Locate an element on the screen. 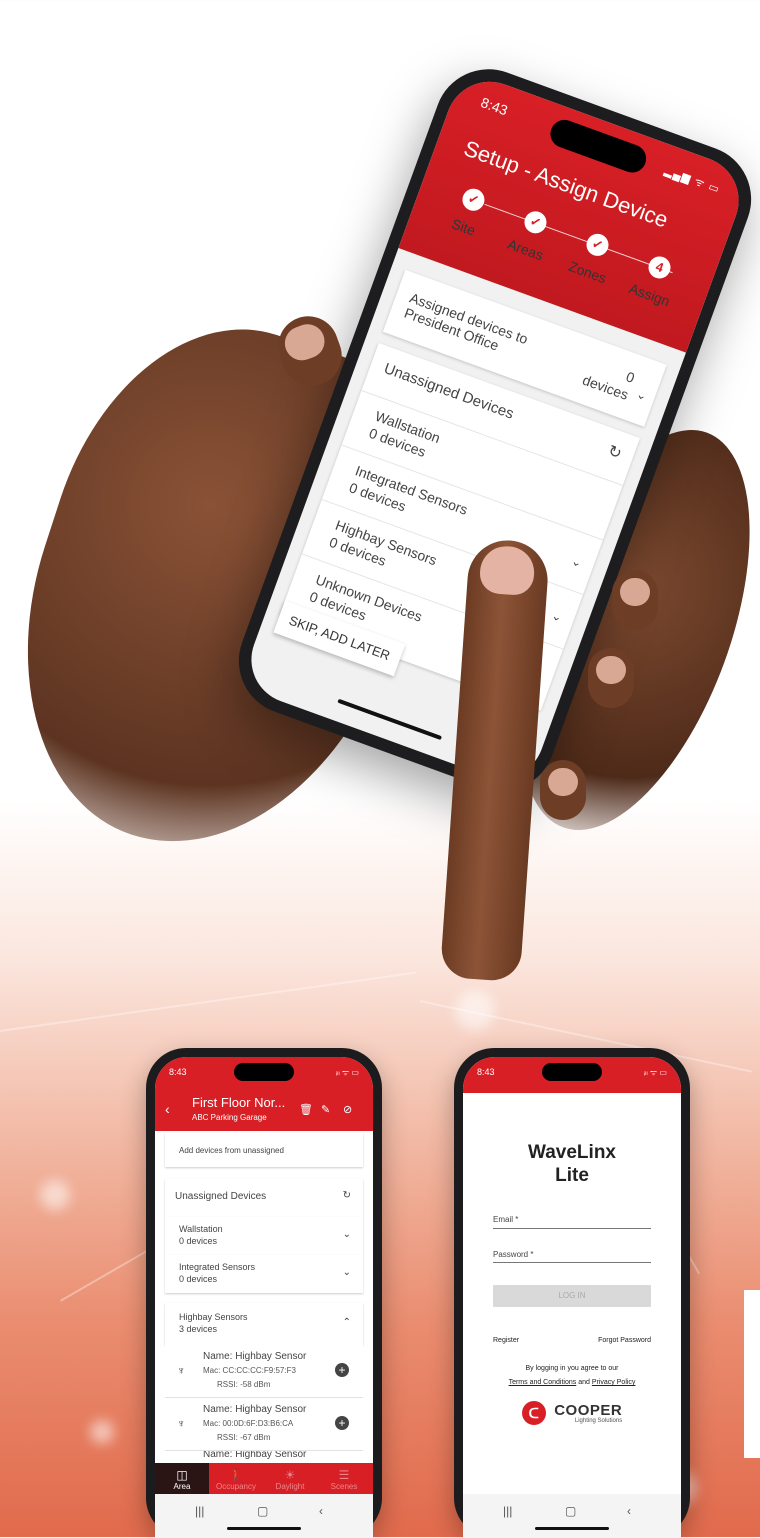 The image size is (760, 1538). group-name: Wallstation is located at coordinates (201, 1229).